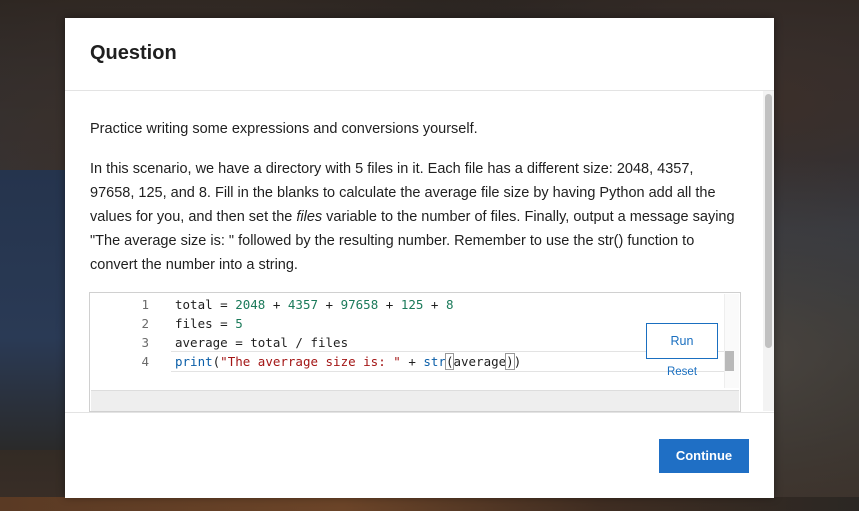  Describe the element at coordinates (33, 310) in the screenshot. I see `background-scene-left` at that location.